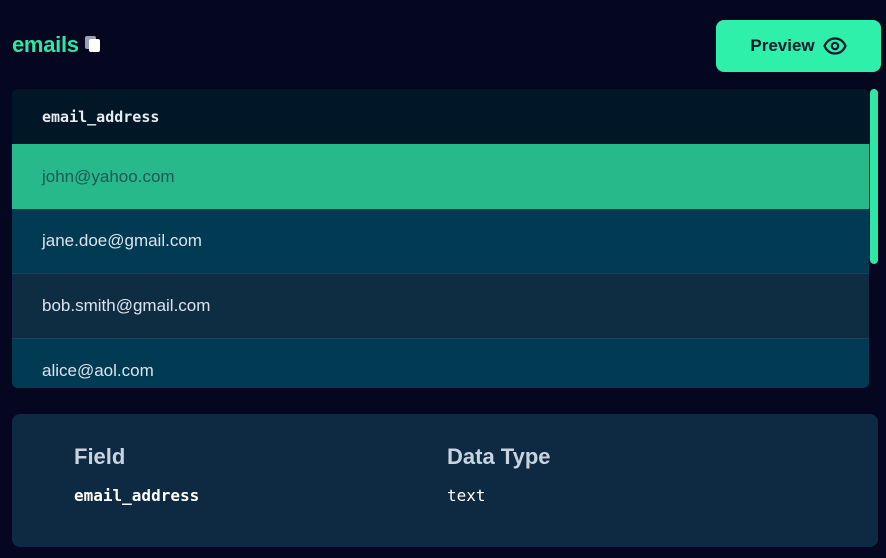 Image resolution: width=886 pixels, height=558 pixels. I want to click on table-row: bob.smith@gmail.com, so click(440, 306).